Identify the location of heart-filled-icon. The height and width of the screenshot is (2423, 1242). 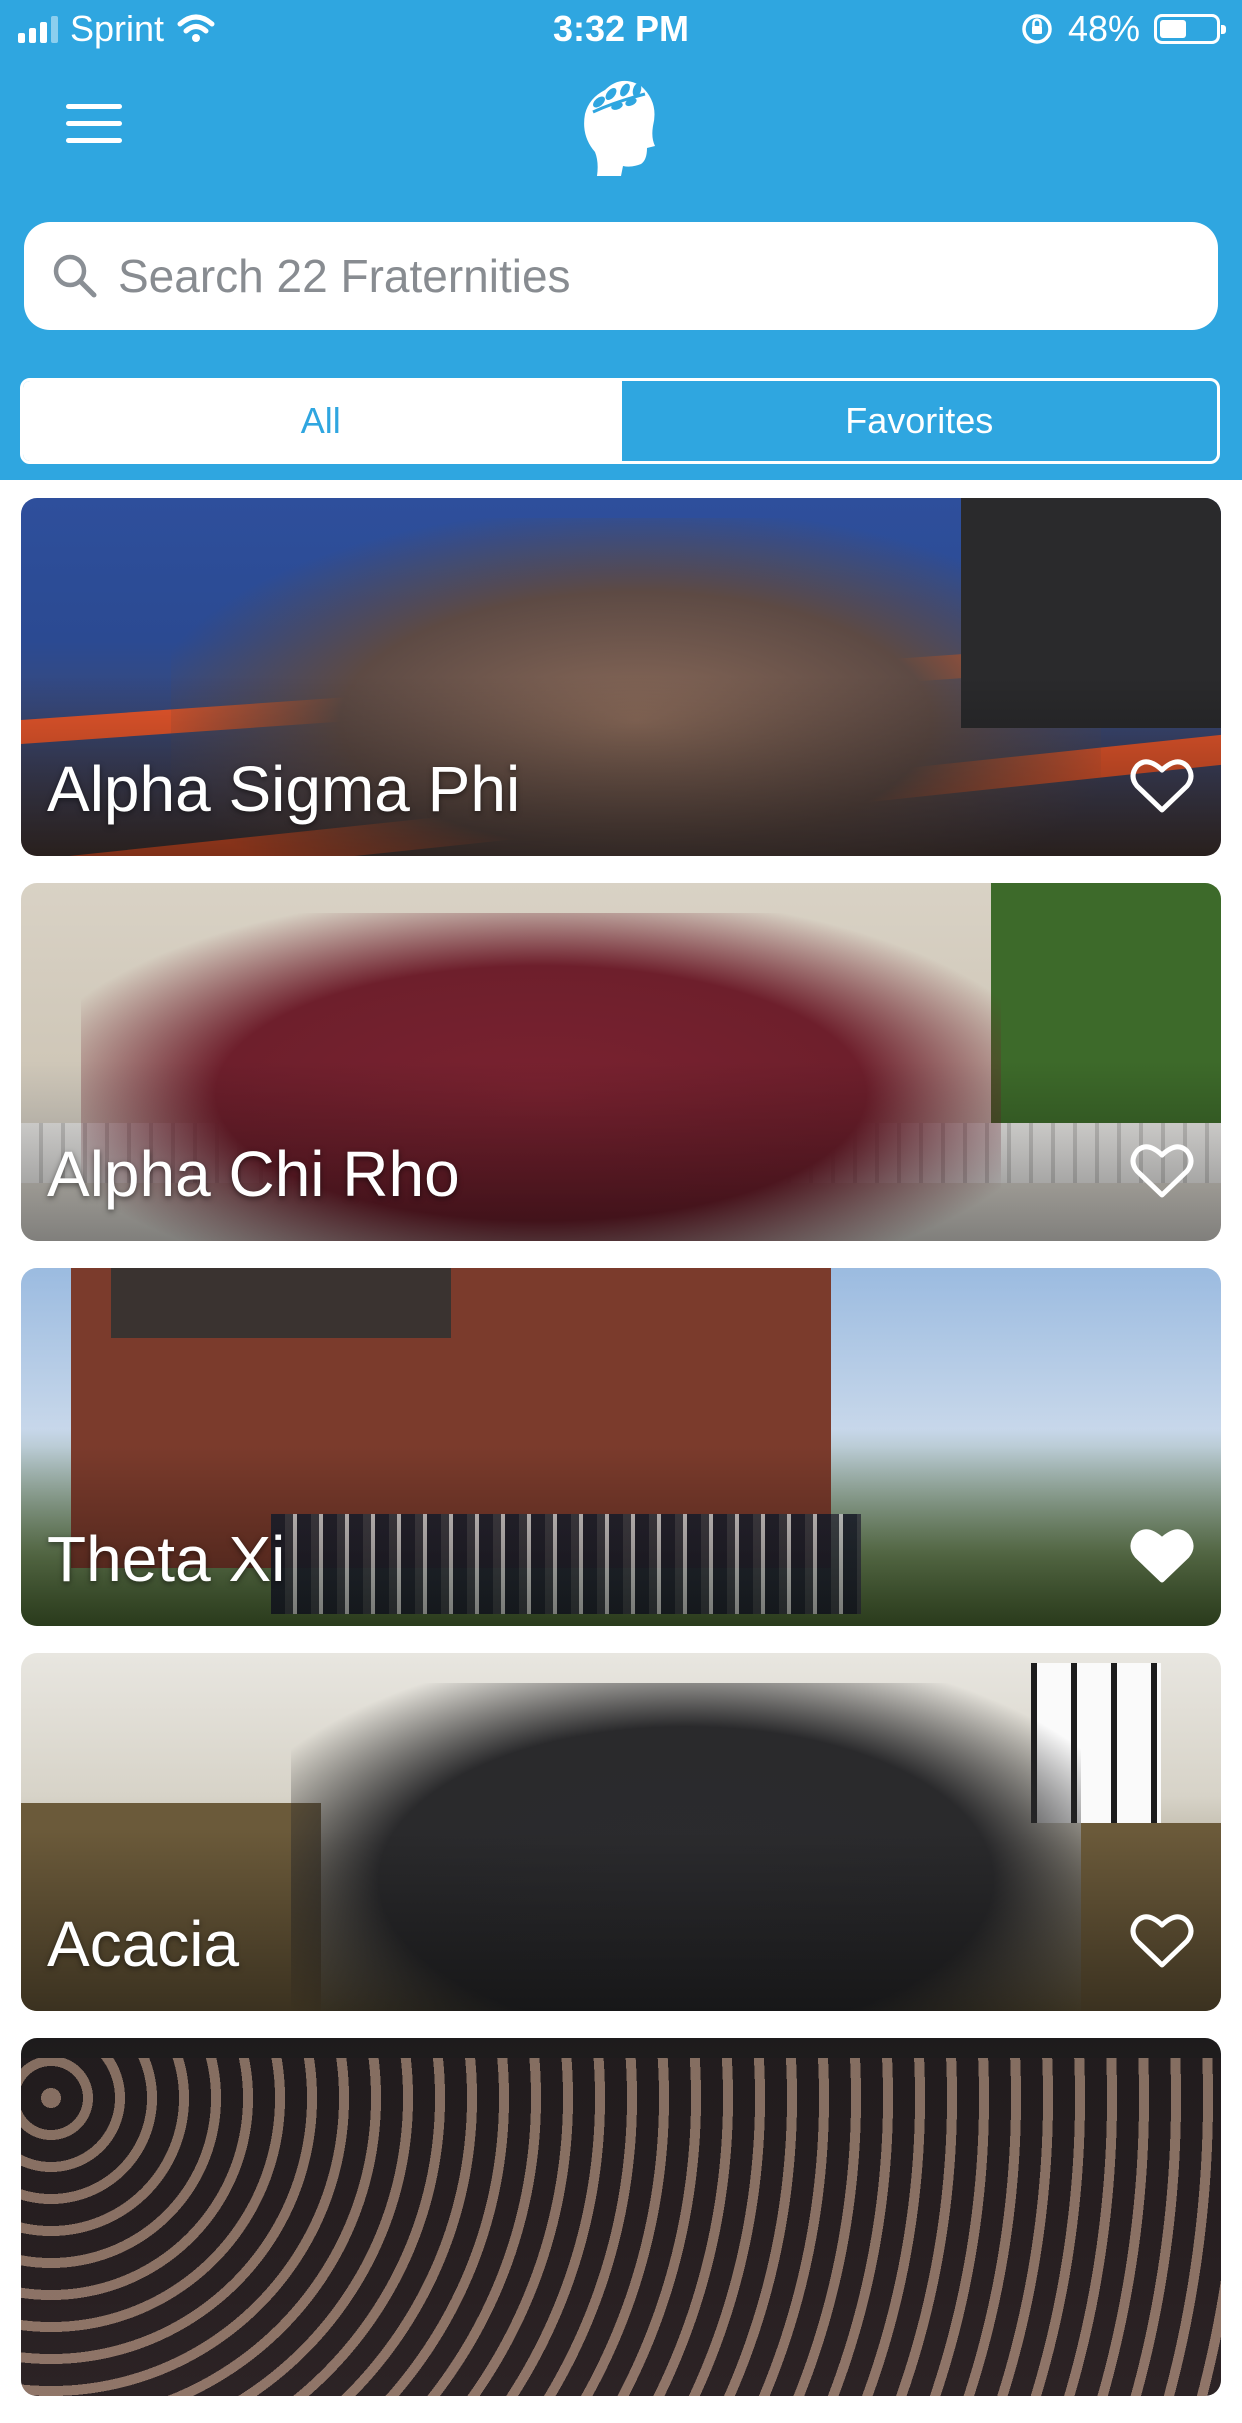
(1162, 1556).